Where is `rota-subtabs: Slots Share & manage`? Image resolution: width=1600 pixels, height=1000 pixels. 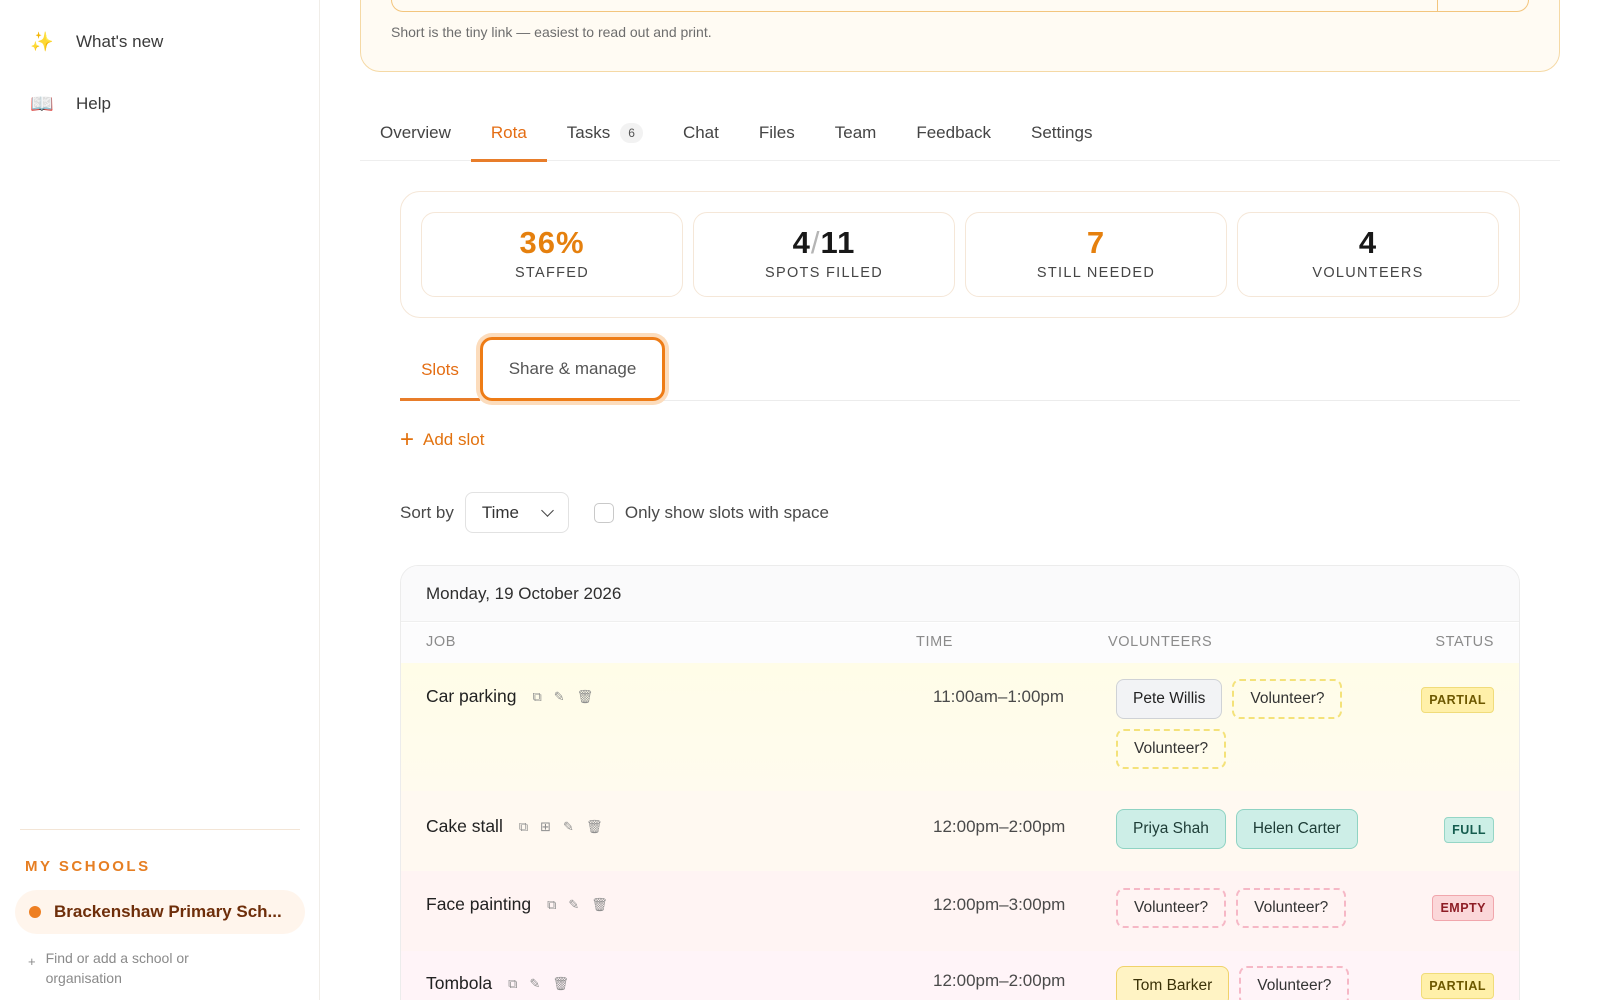
rota-subtabs: Slots Share & manage is located at coordinates (960, 369).